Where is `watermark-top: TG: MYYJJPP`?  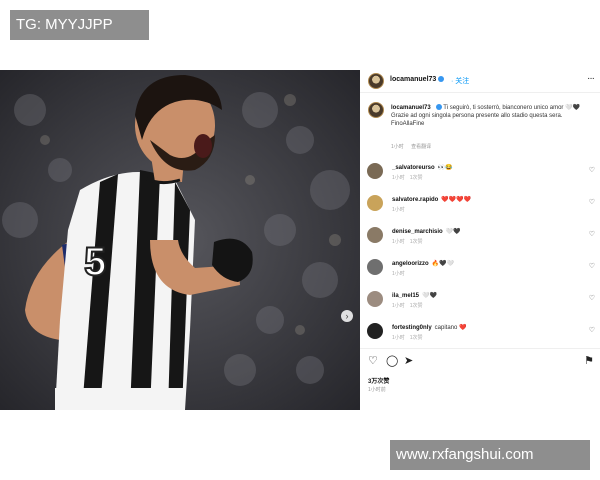 watermark-top: TG: MYYJJPP is located at coordinates (79, 25).